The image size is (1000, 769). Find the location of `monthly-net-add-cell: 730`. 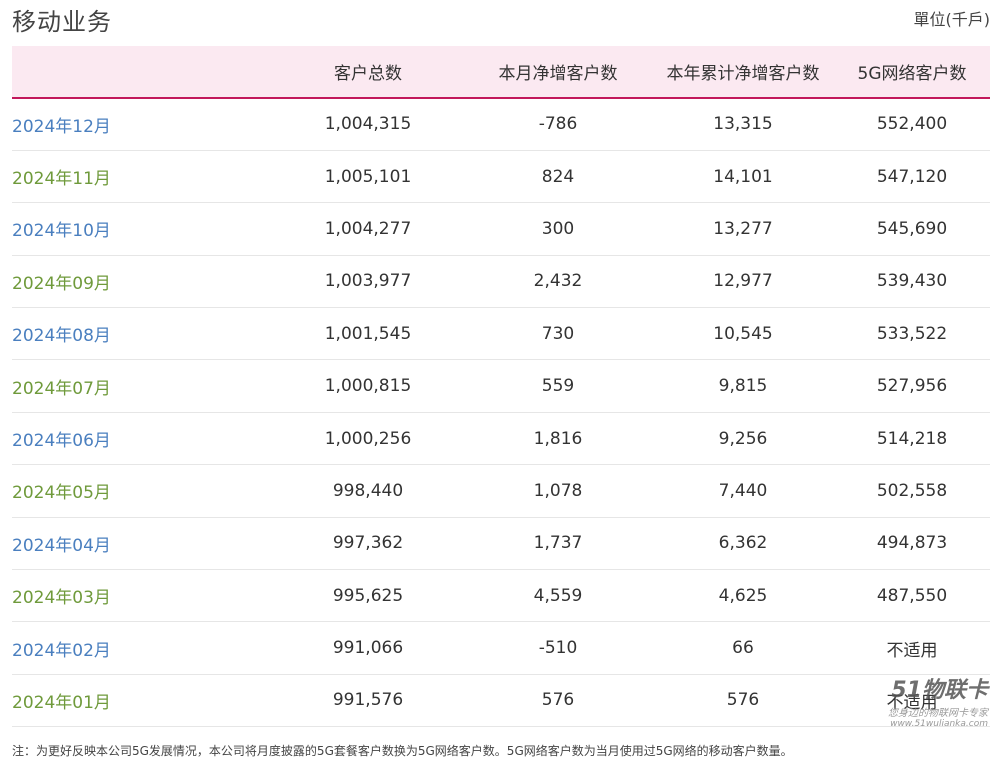

monthly-net-add-cell: 730 is located at coordinates (558, 334).